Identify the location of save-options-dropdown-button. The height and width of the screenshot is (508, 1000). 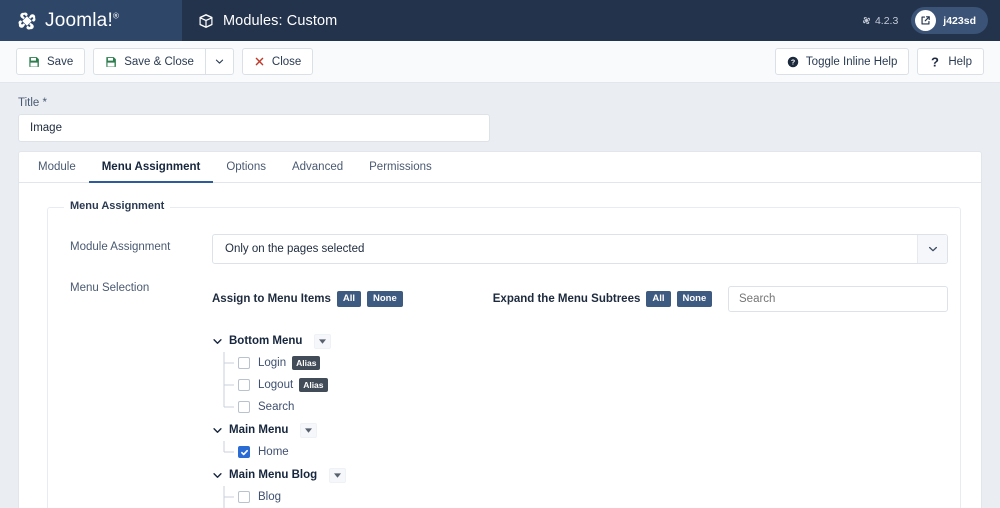
(219, 61).